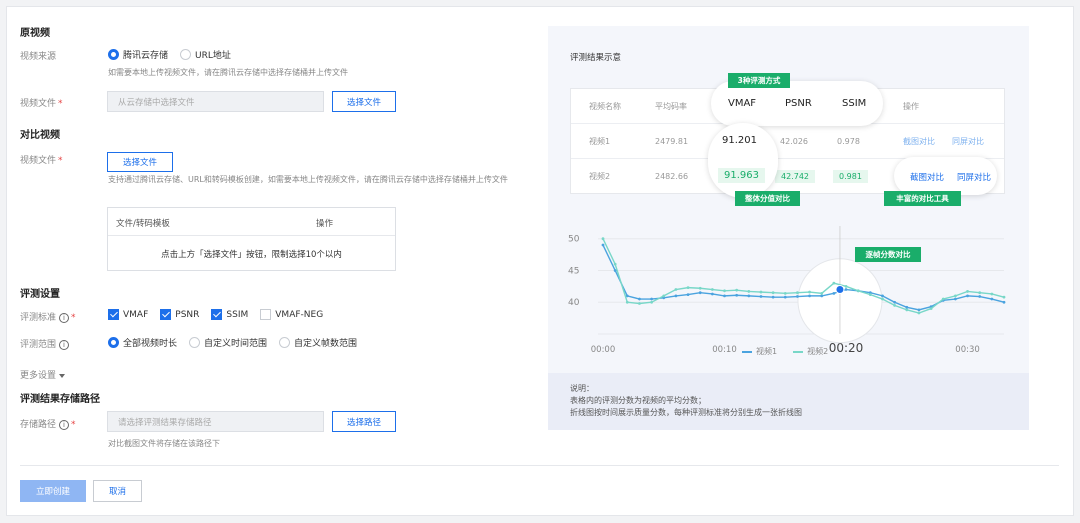  What do you see at coordinates (364, 421) in the screenshot?
I see `select-path-button: 选择路径` at bounding box center [364, 421].